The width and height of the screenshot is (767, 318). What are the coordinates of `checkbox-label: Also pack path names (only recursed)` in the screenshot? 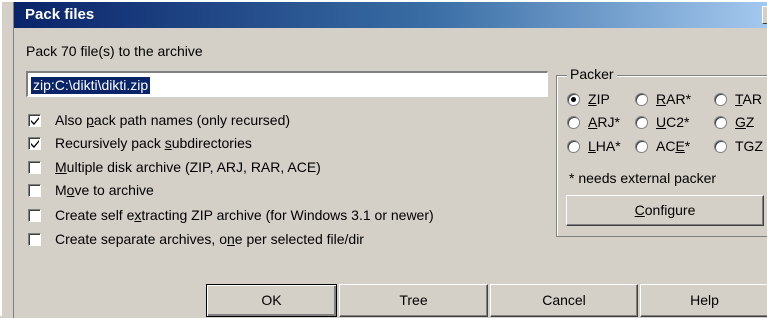 It's located at (173, 120).